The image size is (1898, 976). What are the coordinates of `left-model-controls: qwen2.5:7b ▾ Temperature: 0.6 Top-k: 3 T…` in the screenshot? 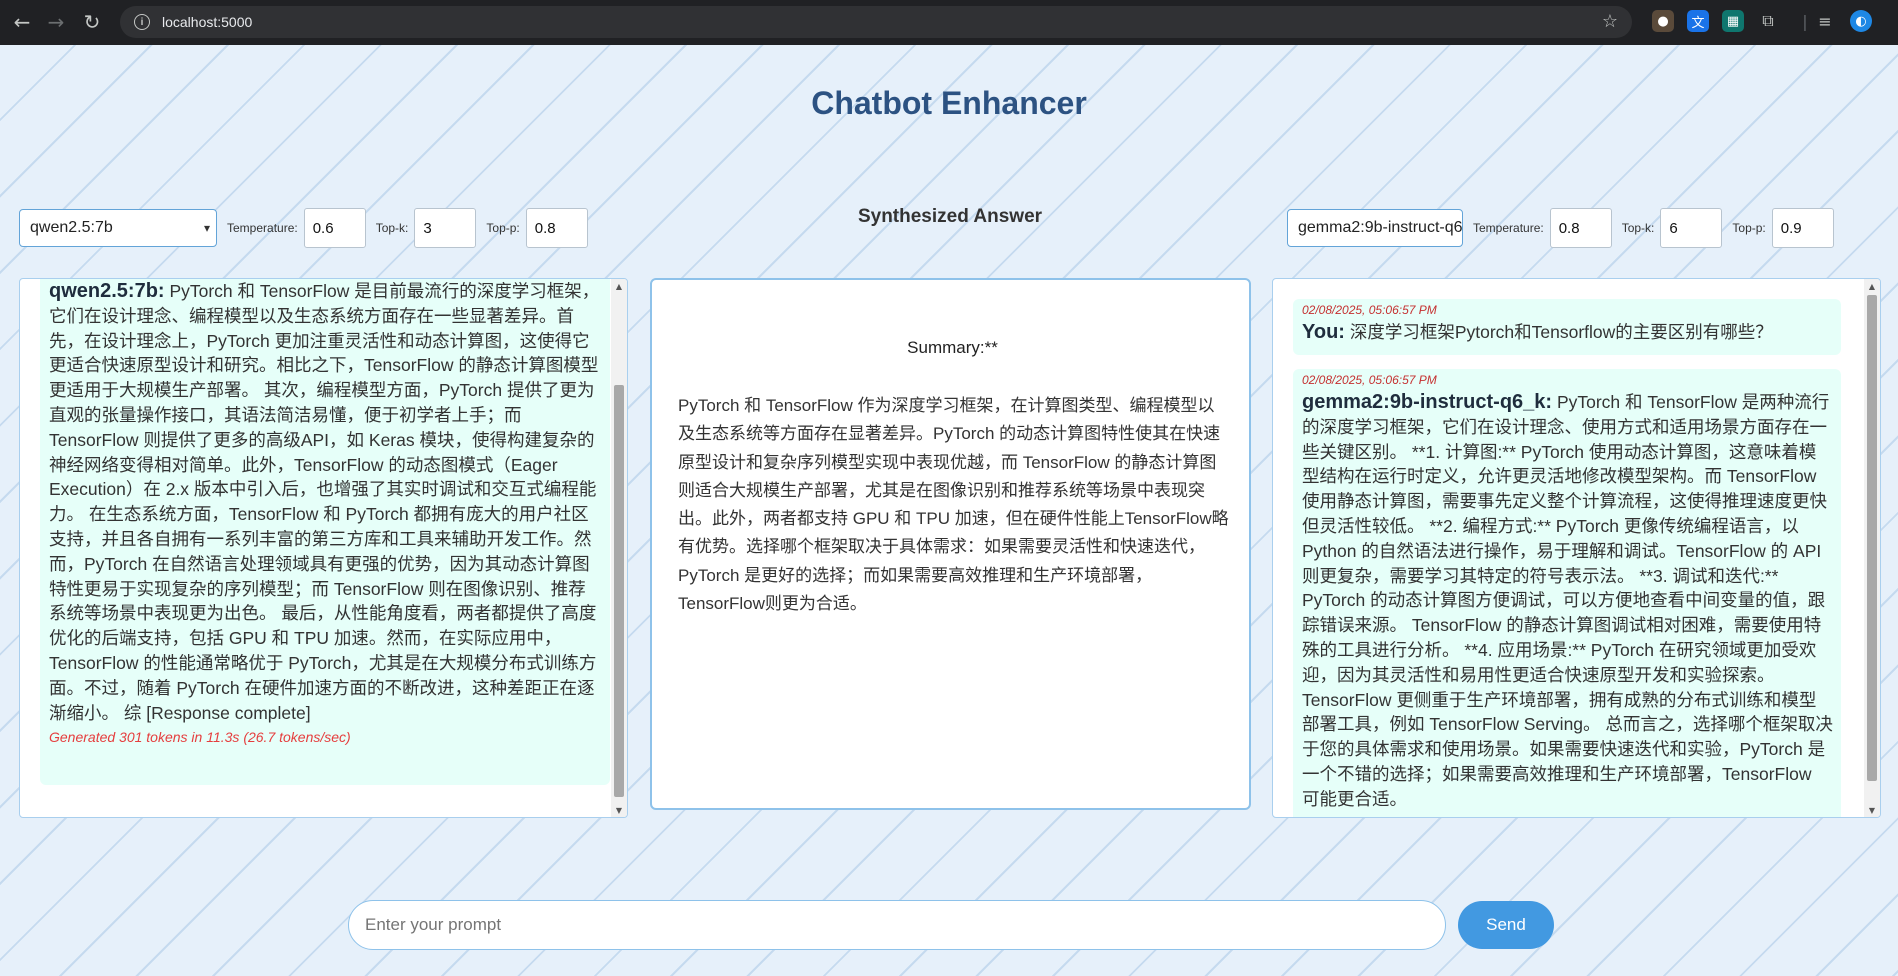 It's located at (303, 228).